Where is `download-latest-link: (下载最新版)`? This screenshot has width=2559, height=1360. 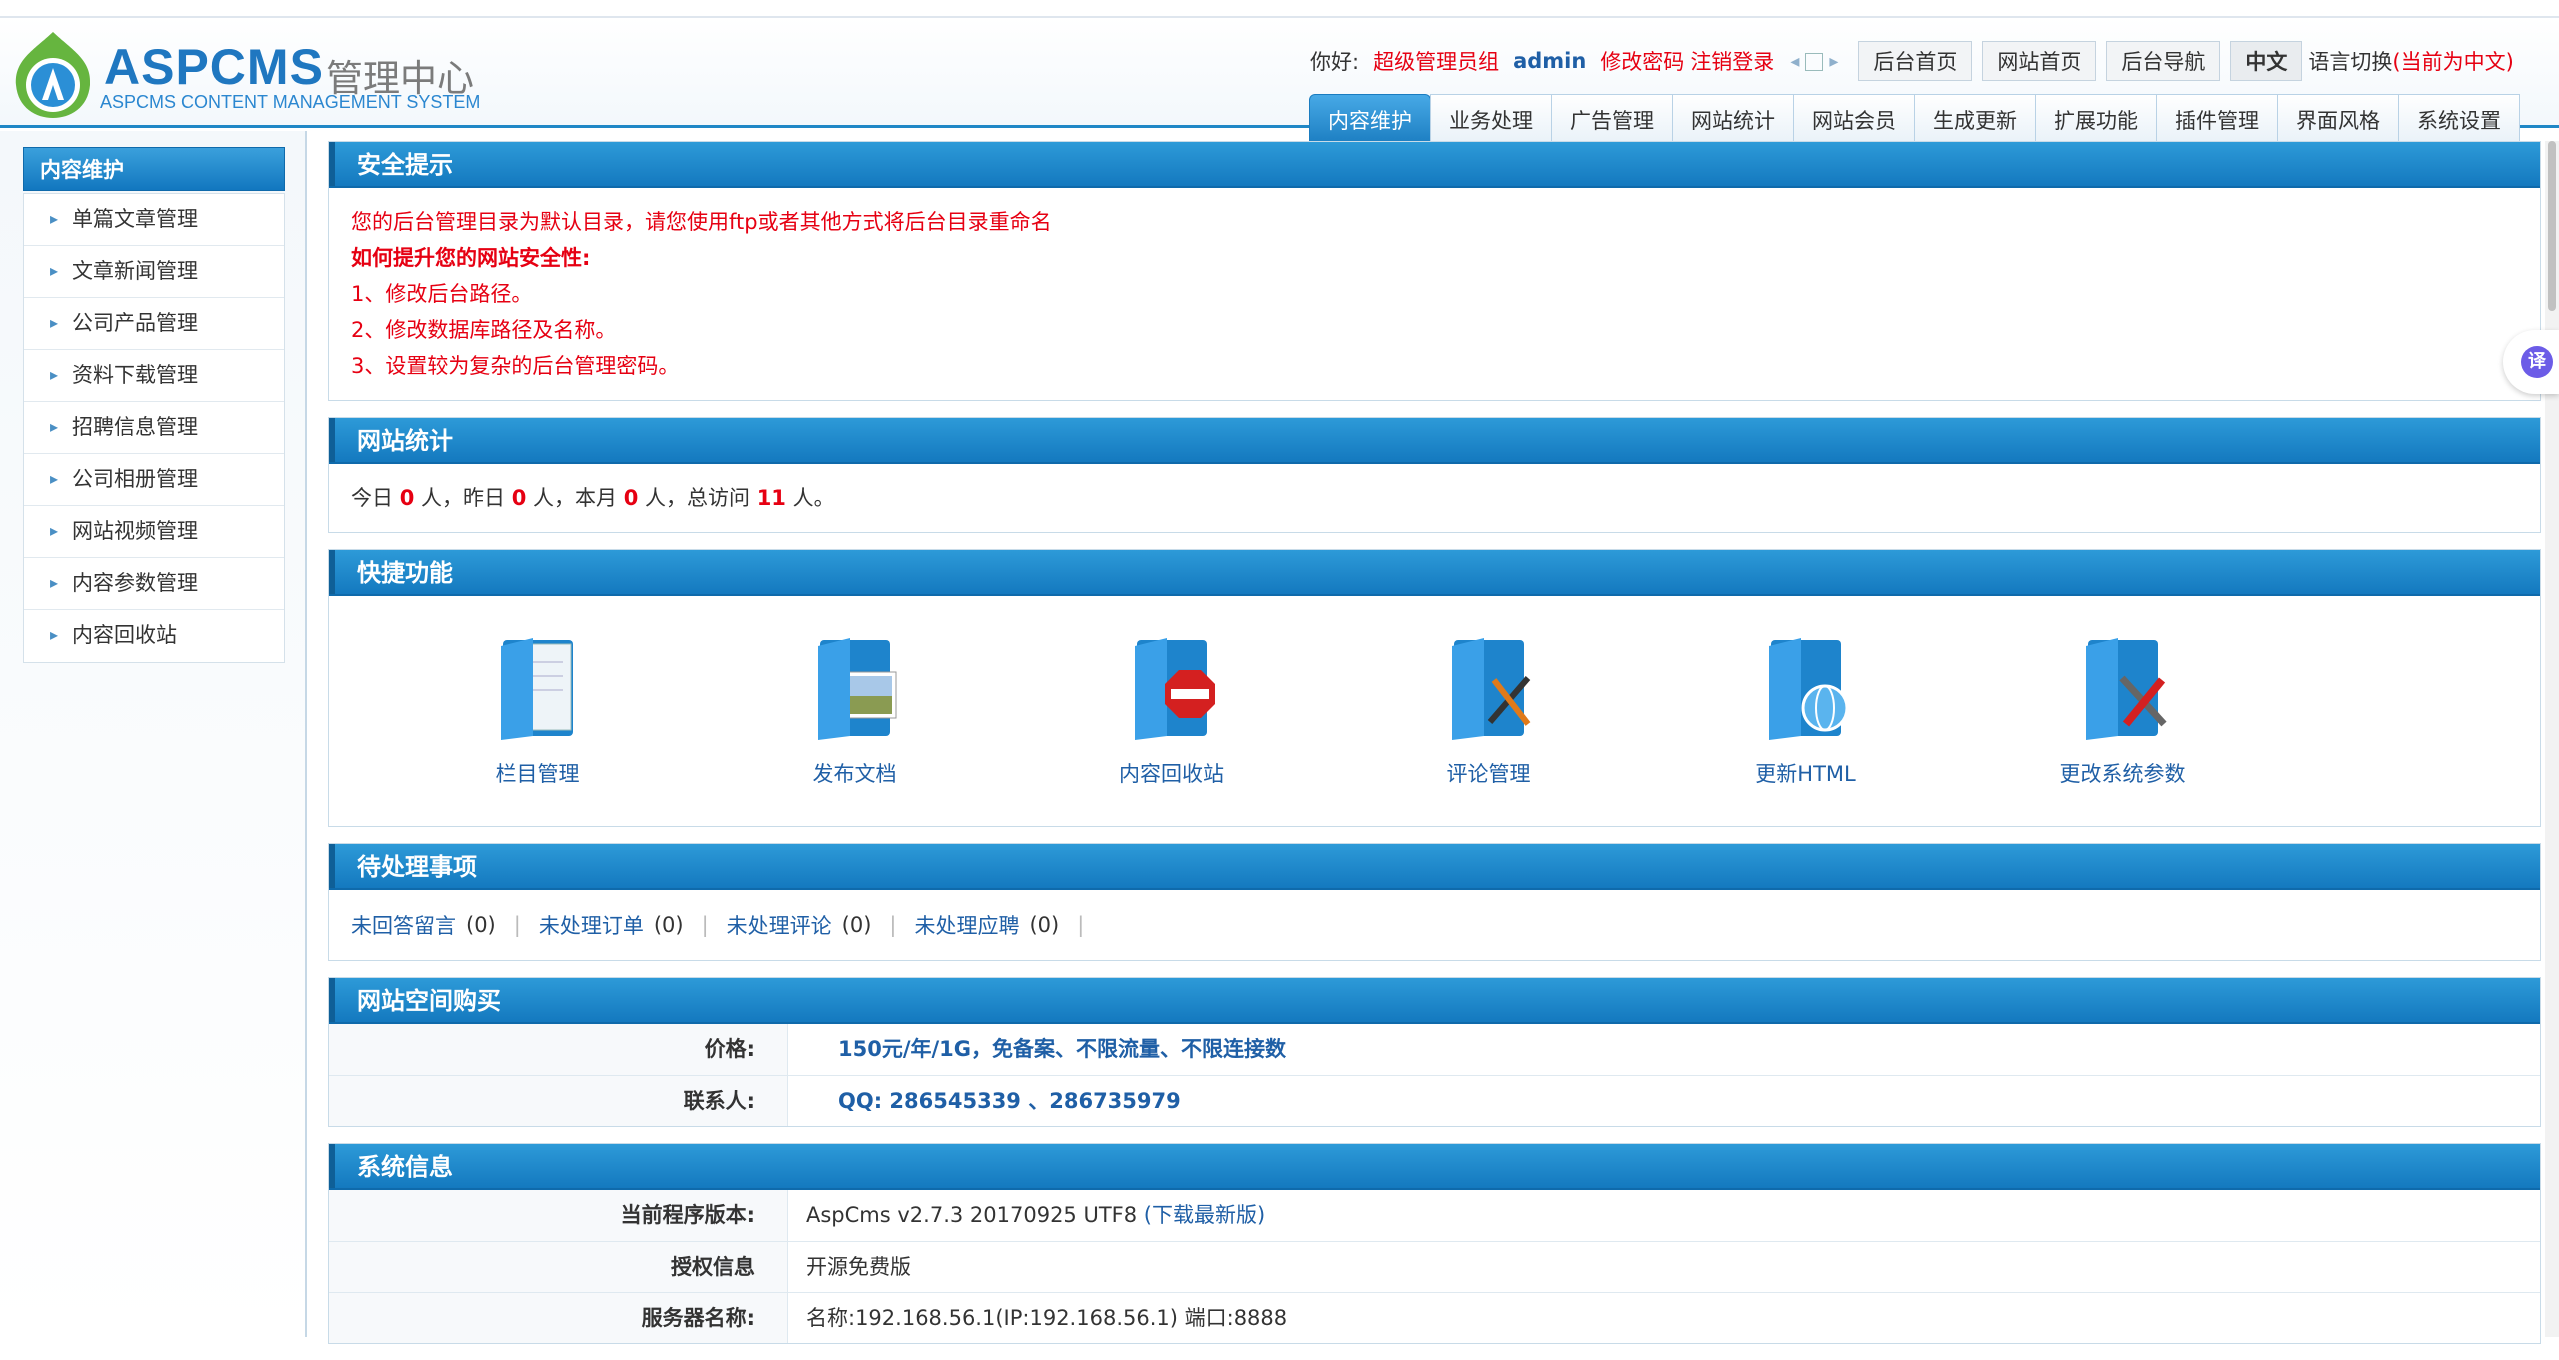
download-latest-link: (下载最新版) is located at coordinates (1204, 1215).